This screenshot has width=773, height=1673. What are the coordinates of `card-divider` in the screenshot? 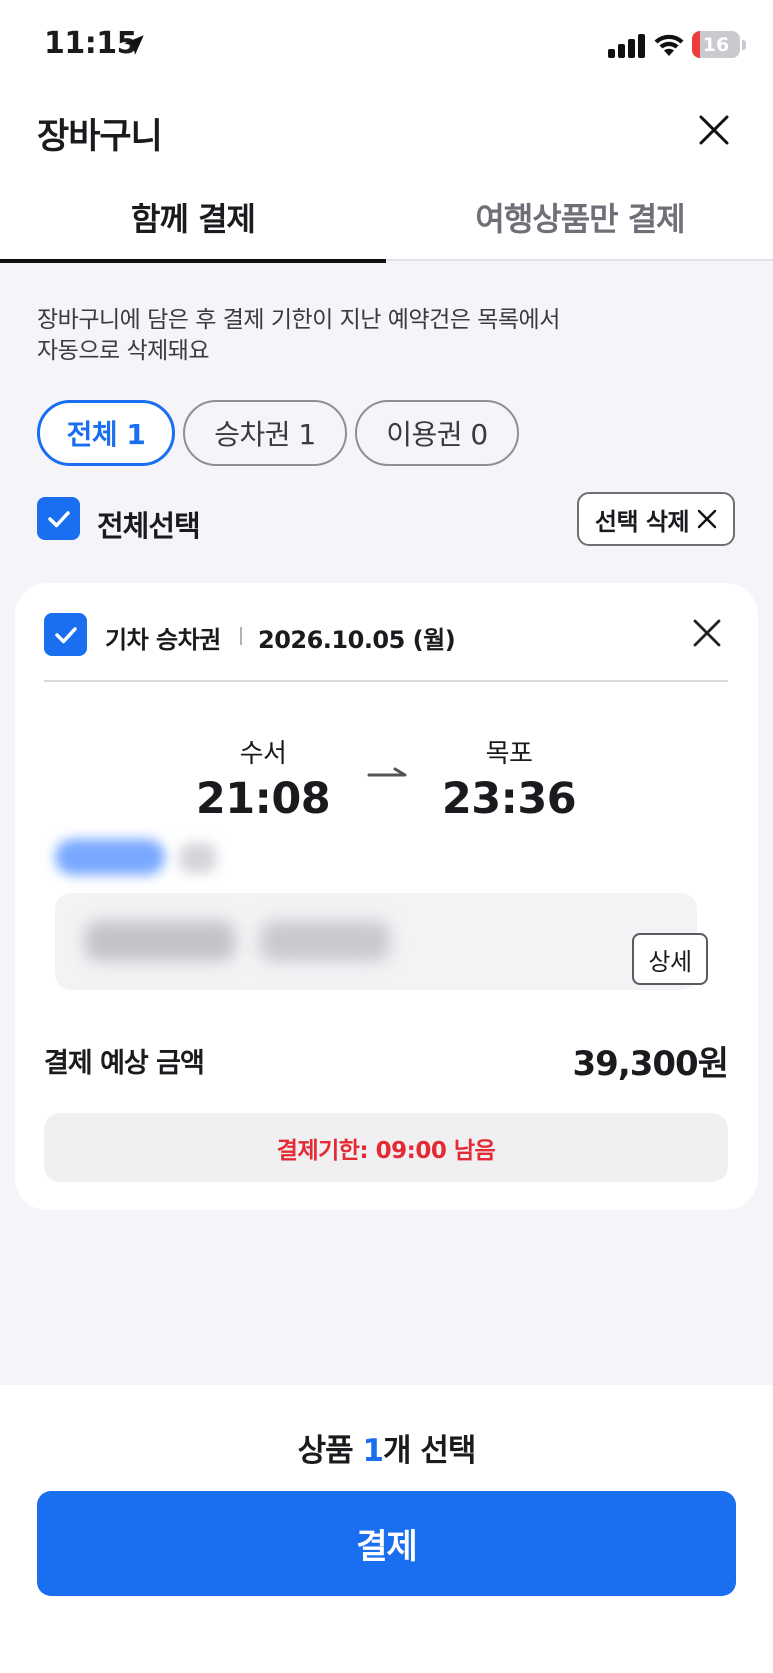 It's located at (386, 681).